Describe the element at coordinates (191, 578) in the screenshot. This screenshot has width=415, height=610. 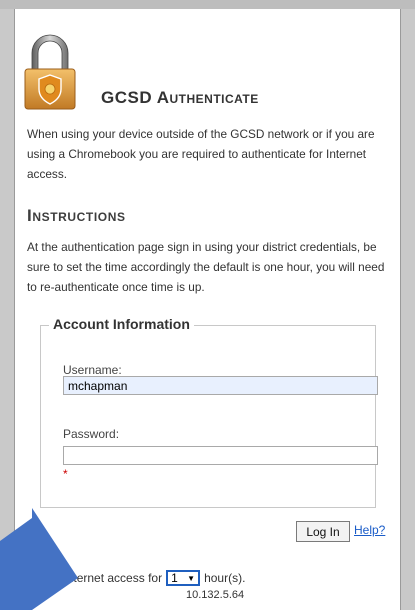
I see `caret-down-icon: ▼` at that location.